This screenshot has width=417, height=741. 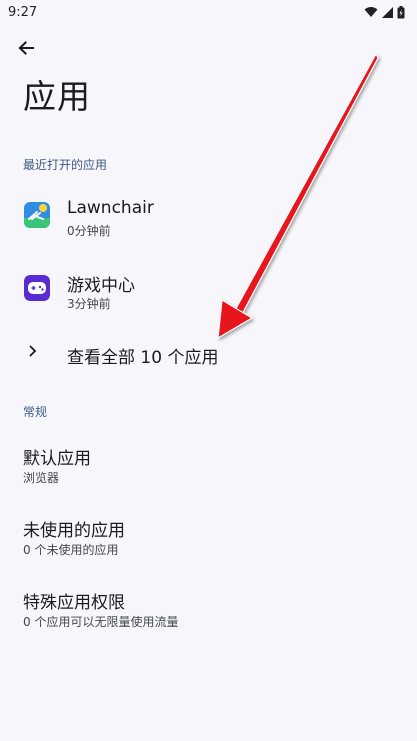 What do you see at coordinates (208, 610) in the screenshot?
I see `special-app-access-item: 特殊应用权限 0 个应用可以无限量使用流量` at bounding box center [208, 610].